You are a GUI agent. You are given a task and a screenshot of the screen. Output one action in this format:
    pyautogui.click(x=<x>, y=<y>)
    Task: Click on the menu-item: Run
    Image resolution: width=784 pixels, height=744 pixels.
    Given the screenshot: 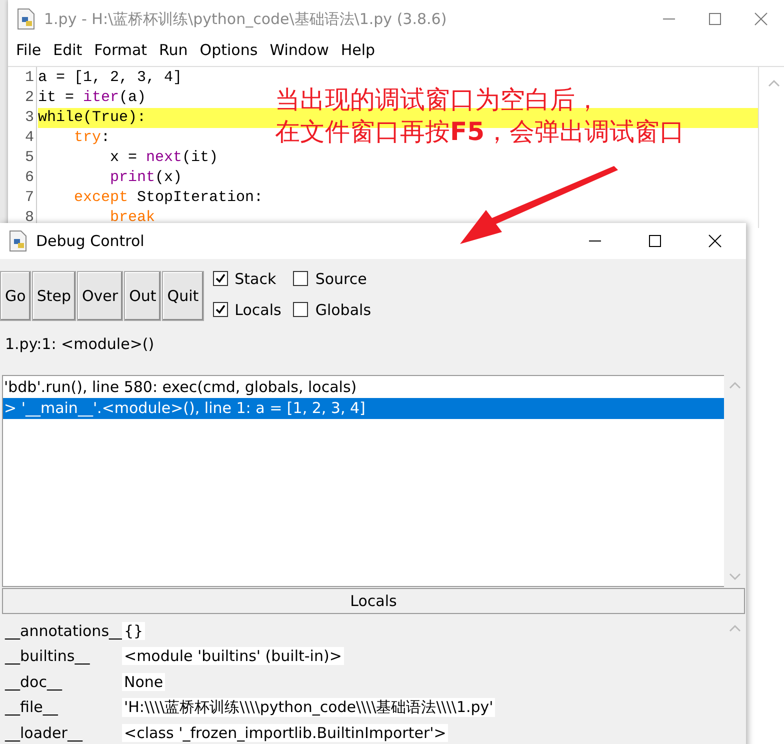 What is the action you would take?
    pyautogui.click(x=173, y=50)
    